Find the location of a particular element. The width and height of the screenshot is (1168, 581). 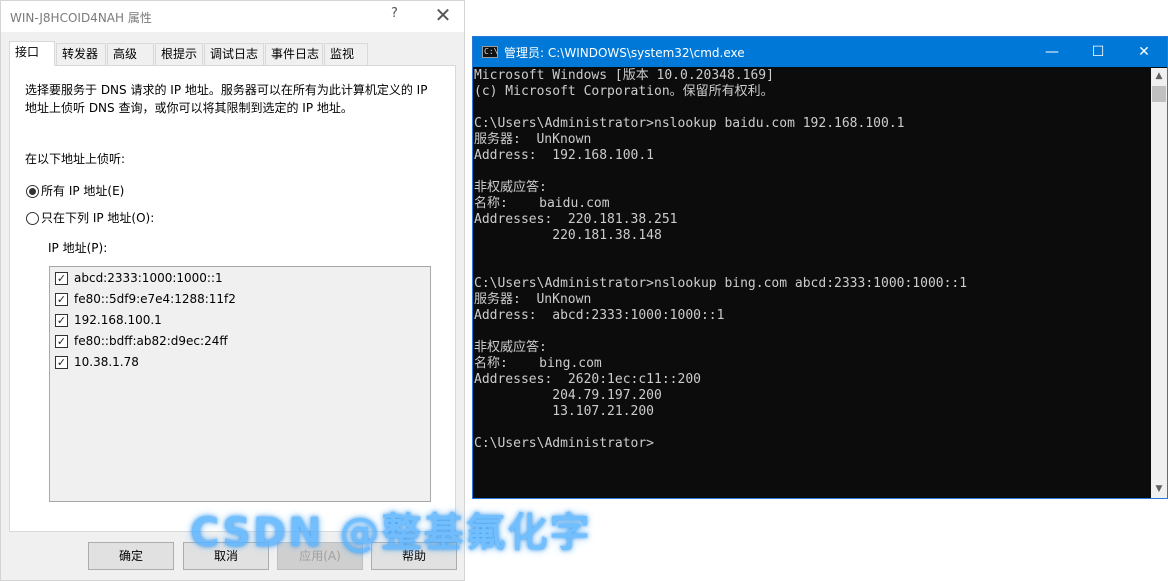

tab-monitoring: 监视 is located at coordinates (346, 54).